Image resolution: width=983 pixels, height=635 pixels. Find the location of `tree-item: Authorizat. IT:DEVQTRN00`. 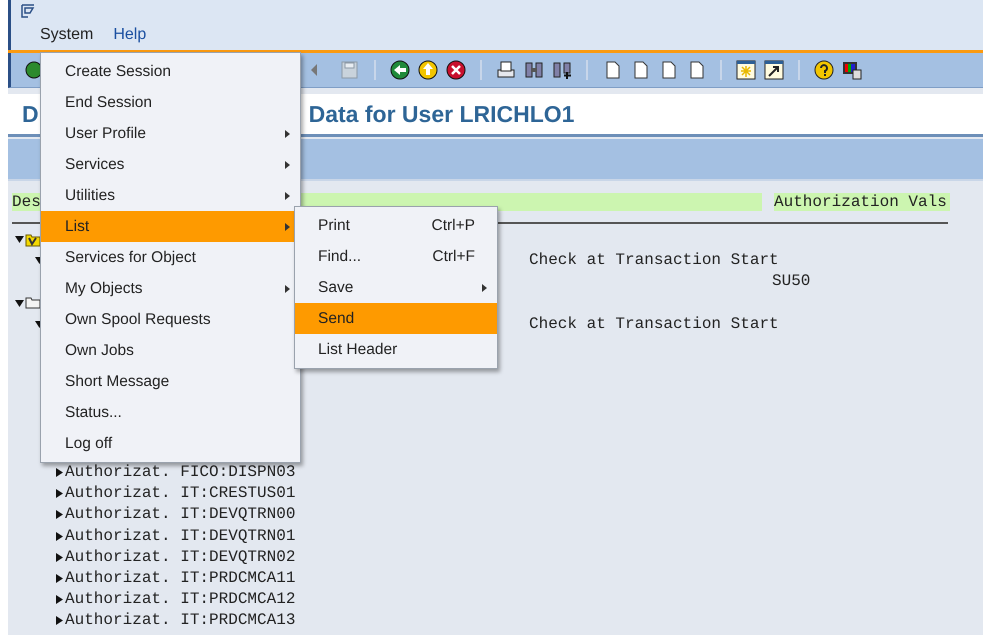

tree-item: Authorizat. IT:DEVQTRN00 is located at coordinates (180, 515).